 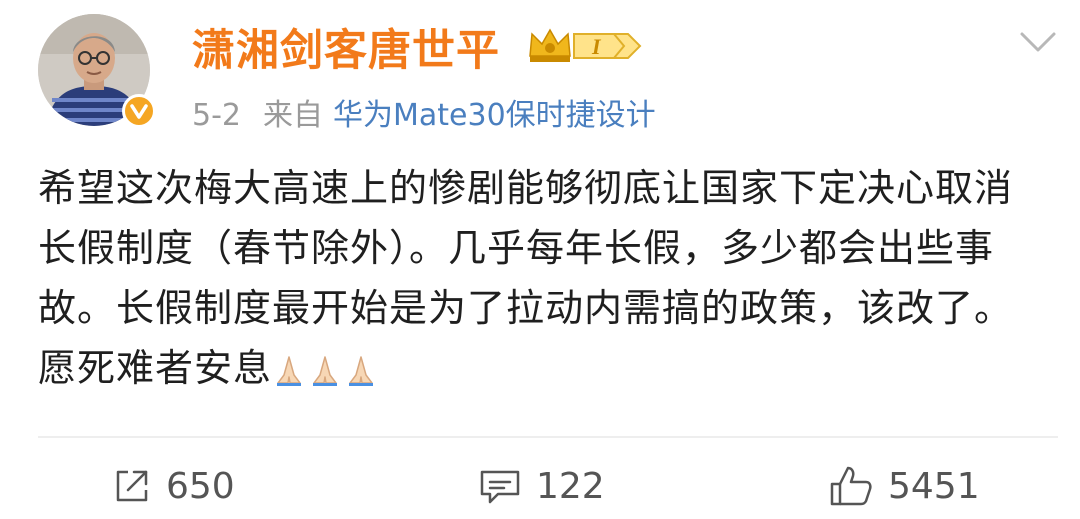 What do you see at coordinates (1038, 41) in the screenshot?
I see `chevron-down-icon` at bounding box center [1038, 41].